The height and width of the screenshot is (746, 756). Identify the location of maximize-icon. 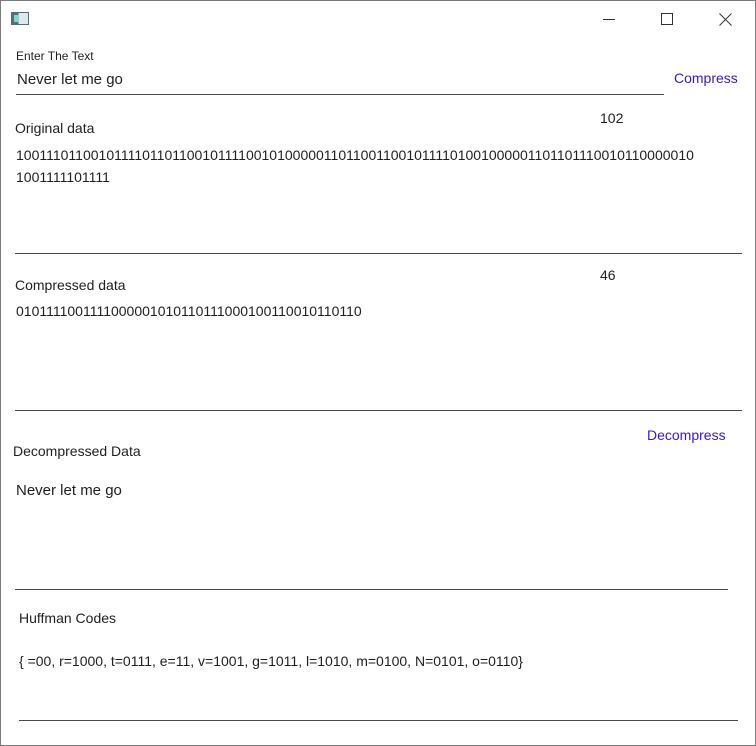
(667, 19).